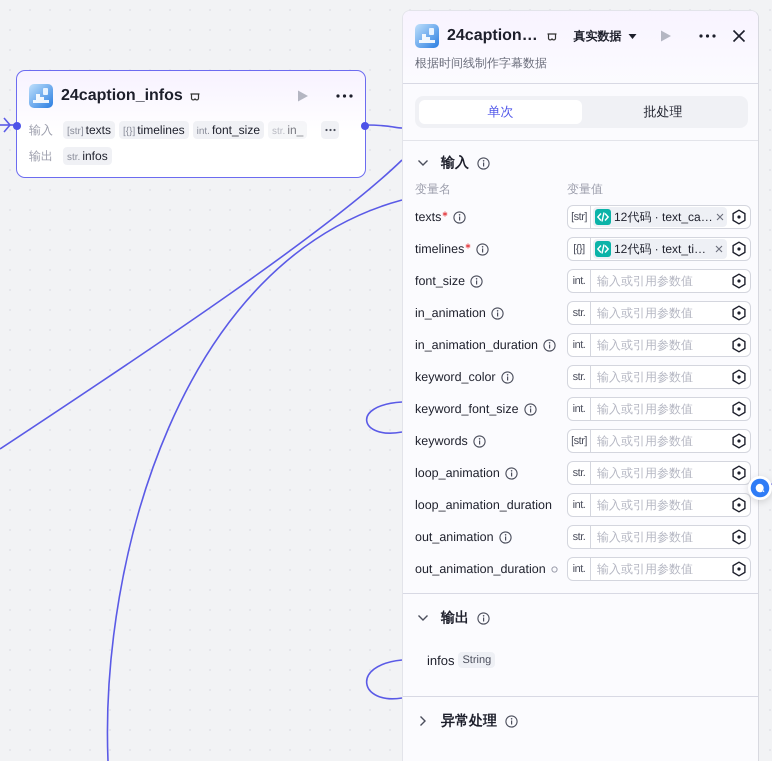  What do you see at coordinates (500, 112) in the screenshot?
I see `mode-tab: 单次` at bounding box center [500, 112].